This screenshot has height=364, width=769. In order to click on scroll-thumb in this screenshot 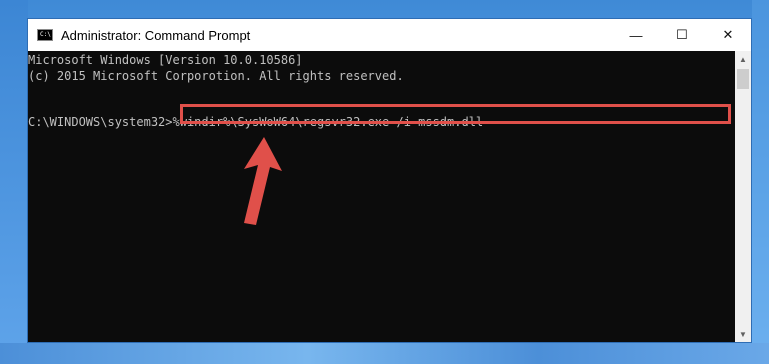, I will do `click(743, 79)`.